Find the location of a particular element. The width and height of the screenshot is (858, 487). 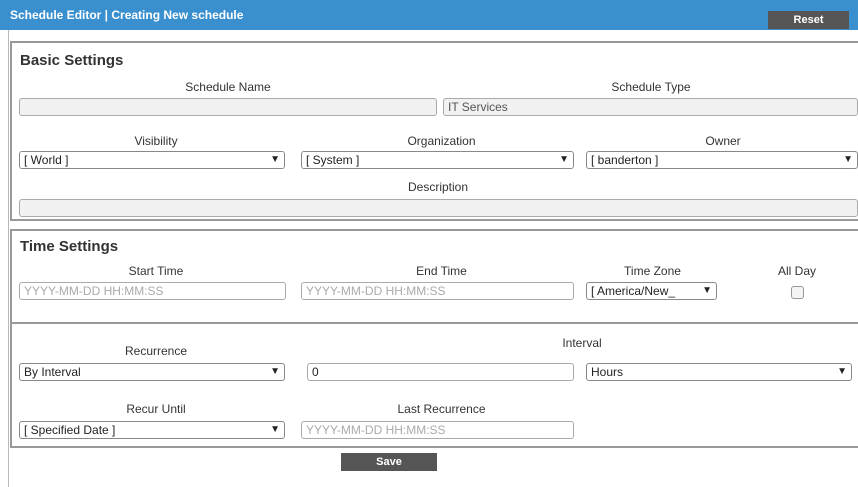

recurrence-value: By Interval is located at coordinates (52, 372).